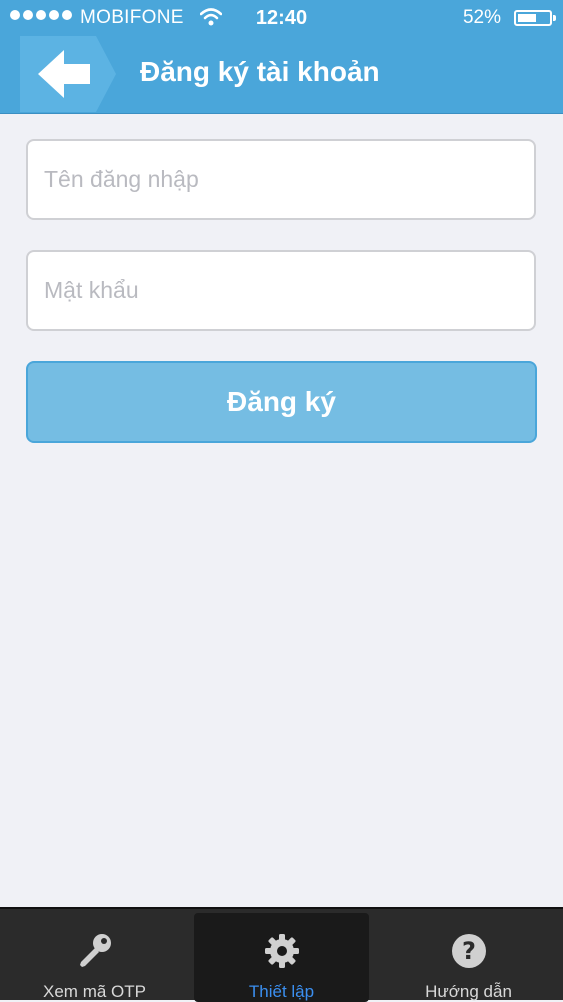  I want to click on nav-bar: Đăng ký tài khoản, so click(281, 74).